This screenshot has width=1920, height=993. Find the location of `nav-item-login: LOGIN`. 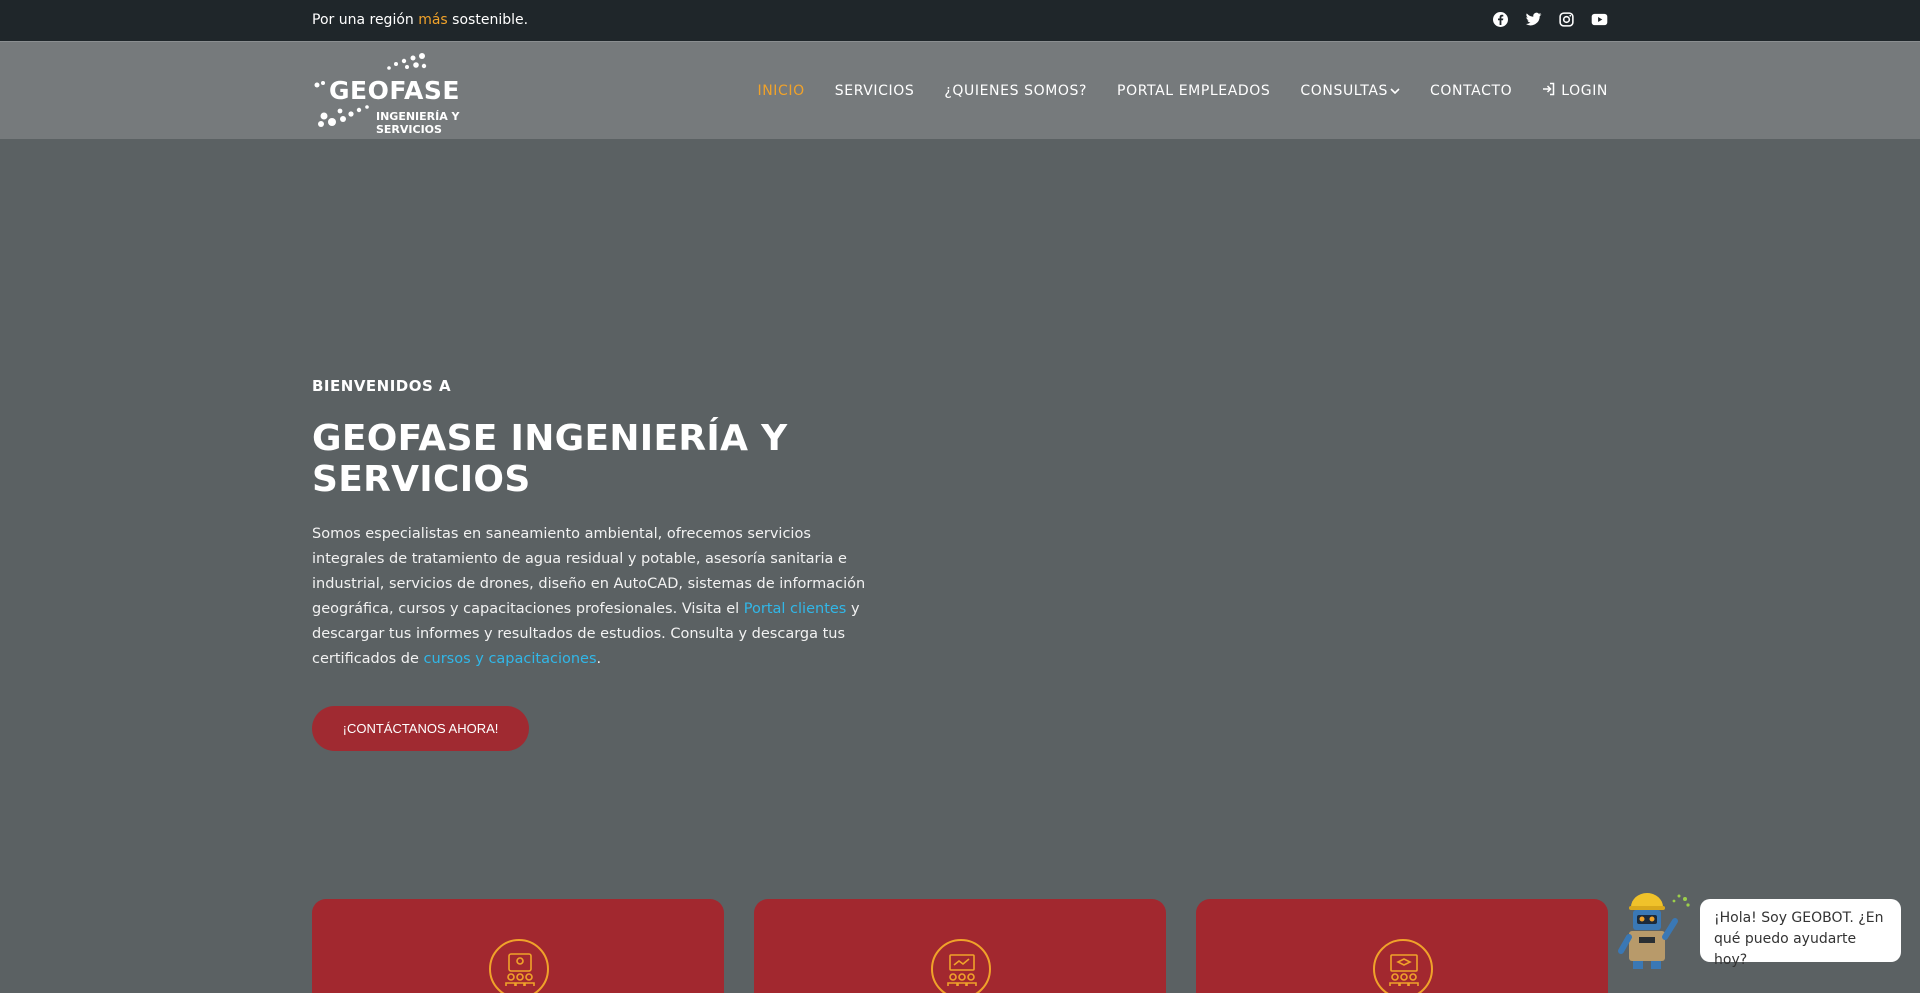

nav-item-login: LOGIN is located at coordinates (1575, 91).